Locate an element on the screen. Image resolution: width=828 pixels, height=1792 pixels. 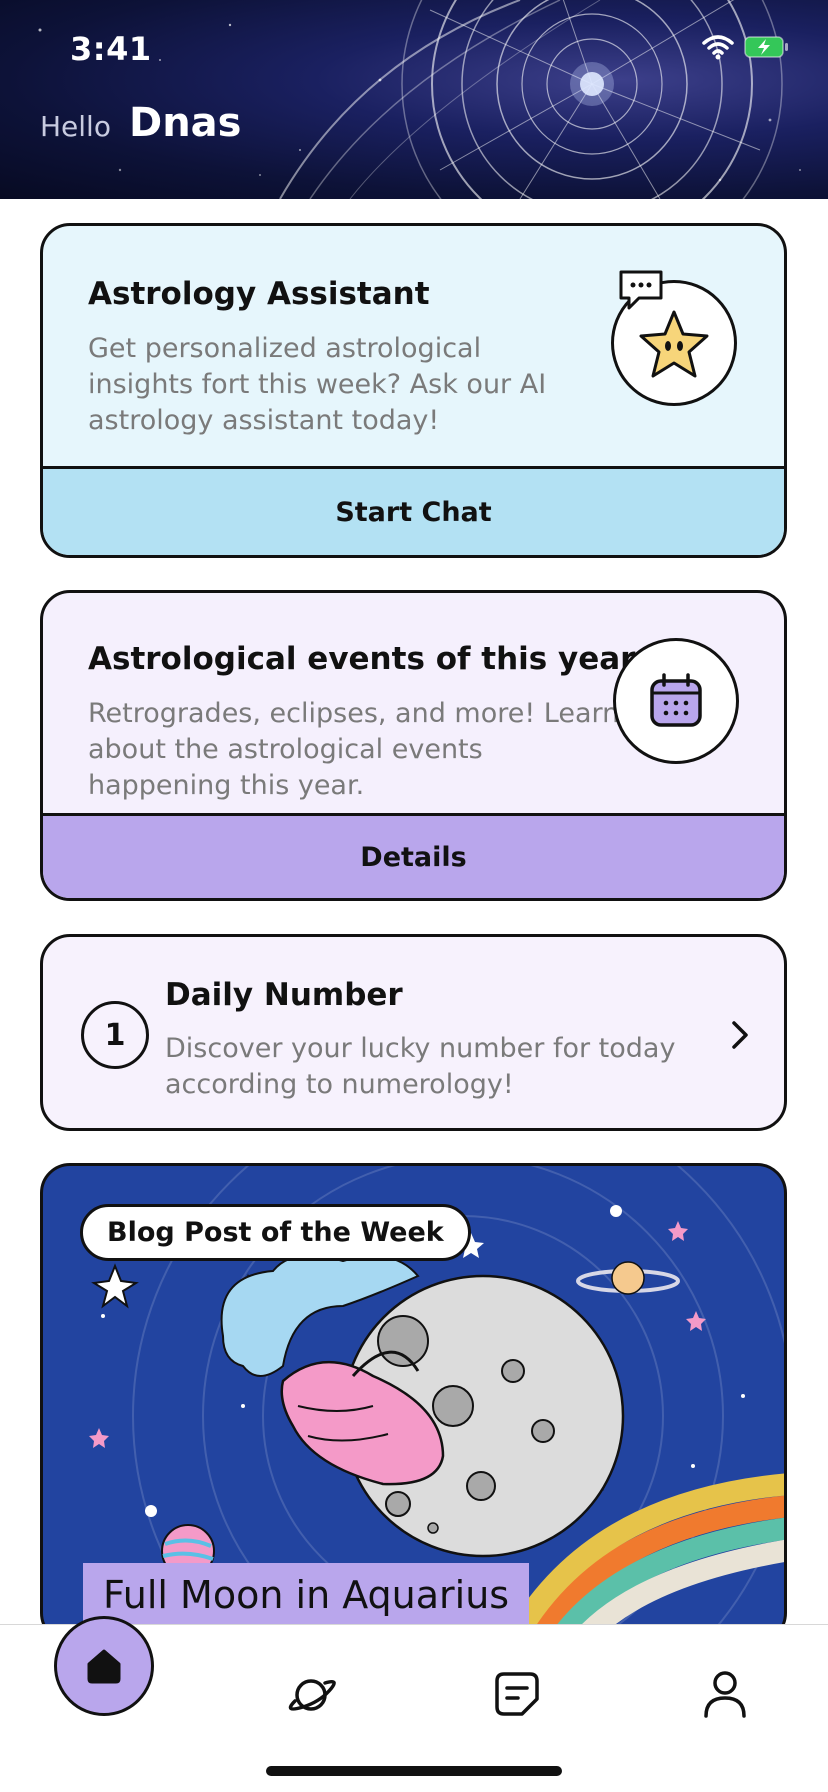
planet-icon is located at coordinates (312, 1695).